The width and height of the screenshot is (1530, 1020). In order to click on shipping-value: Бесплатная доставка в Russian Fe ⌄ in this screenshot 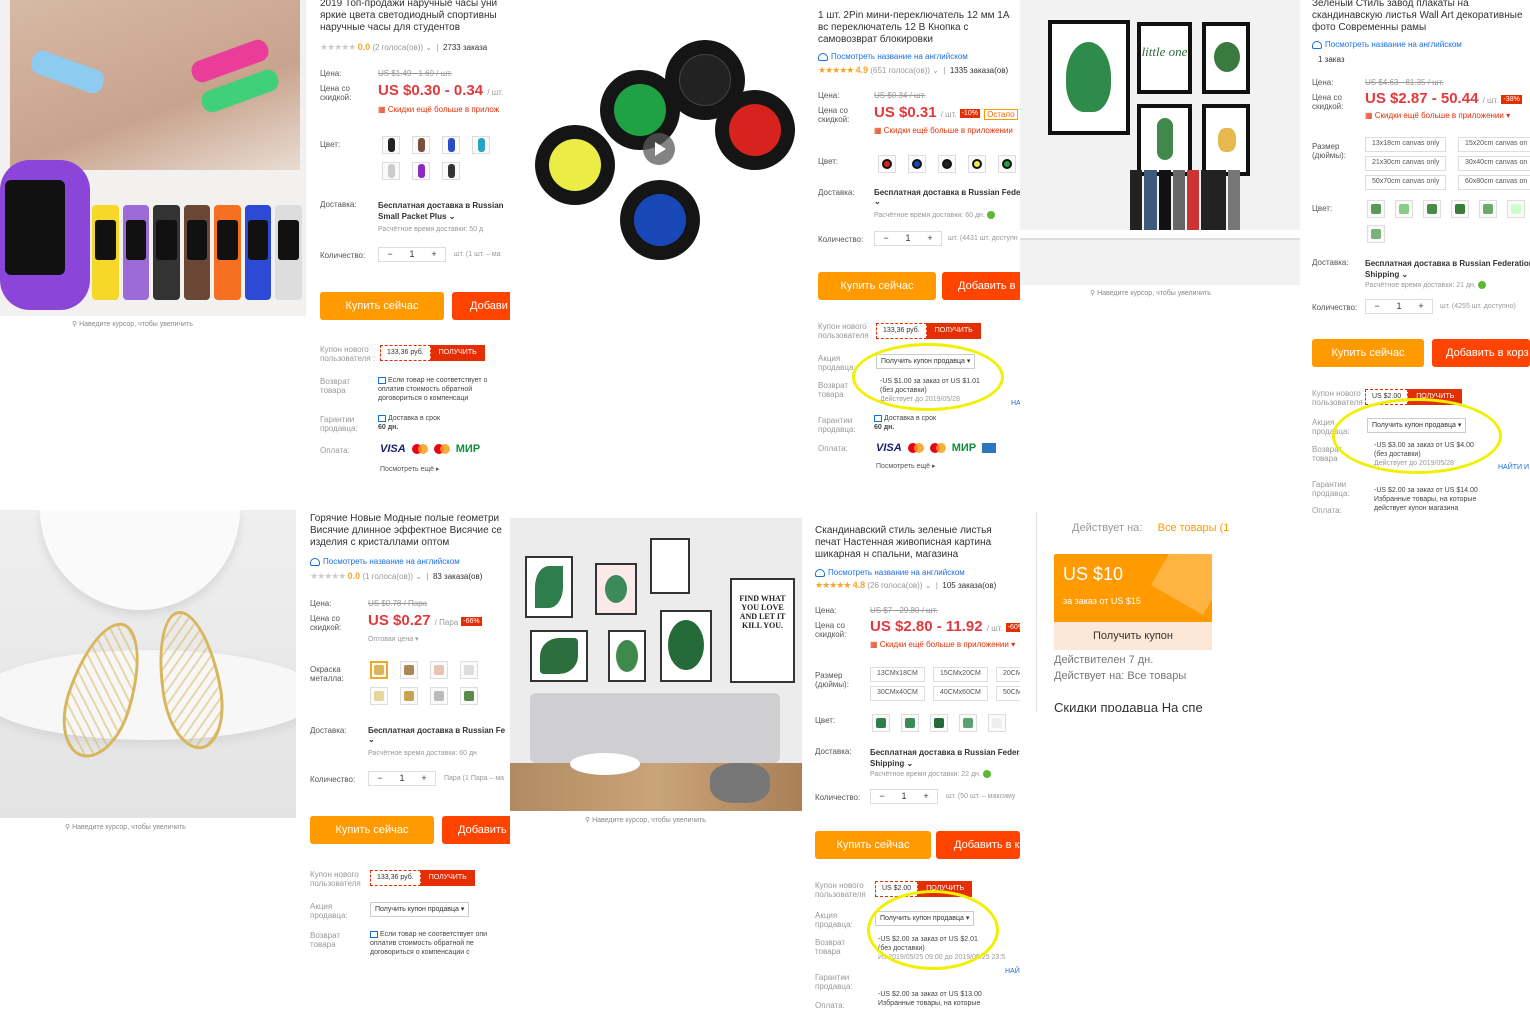, I will do `click(436, 735)`.